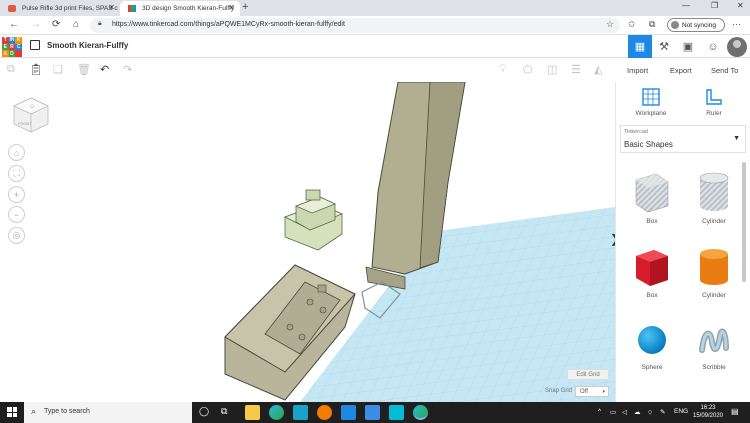 Image resolution: width=750 pixels, height=423 pixels. What do you see at coordinates (16, 235) in the screenshot?
I see `ortho-view-icon: ◎` at bounding box center [16, 235].